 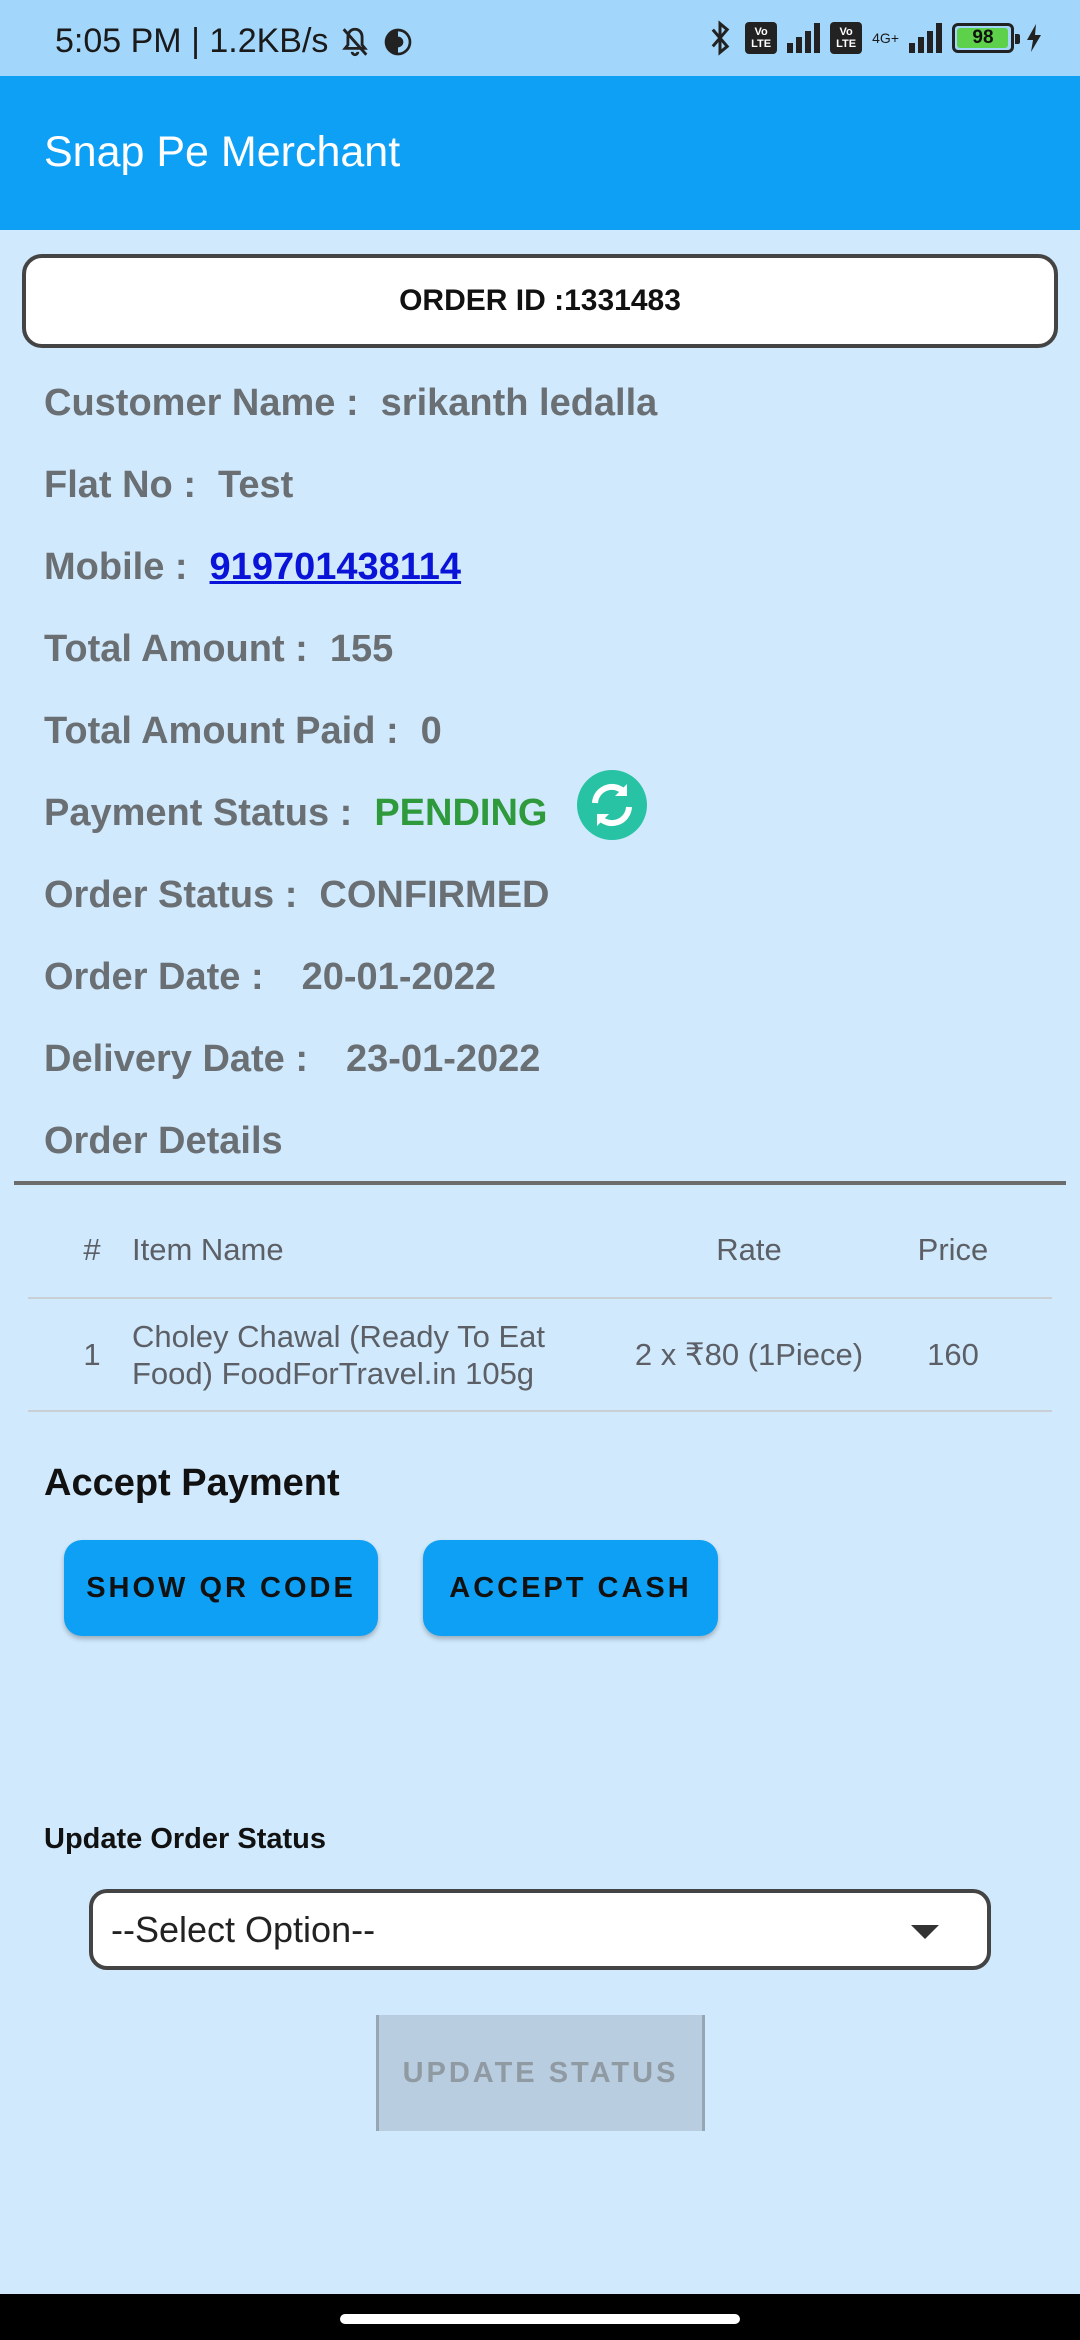 I want to click on volte-icon-2: Vo LTE, so click(x=846, y=38).